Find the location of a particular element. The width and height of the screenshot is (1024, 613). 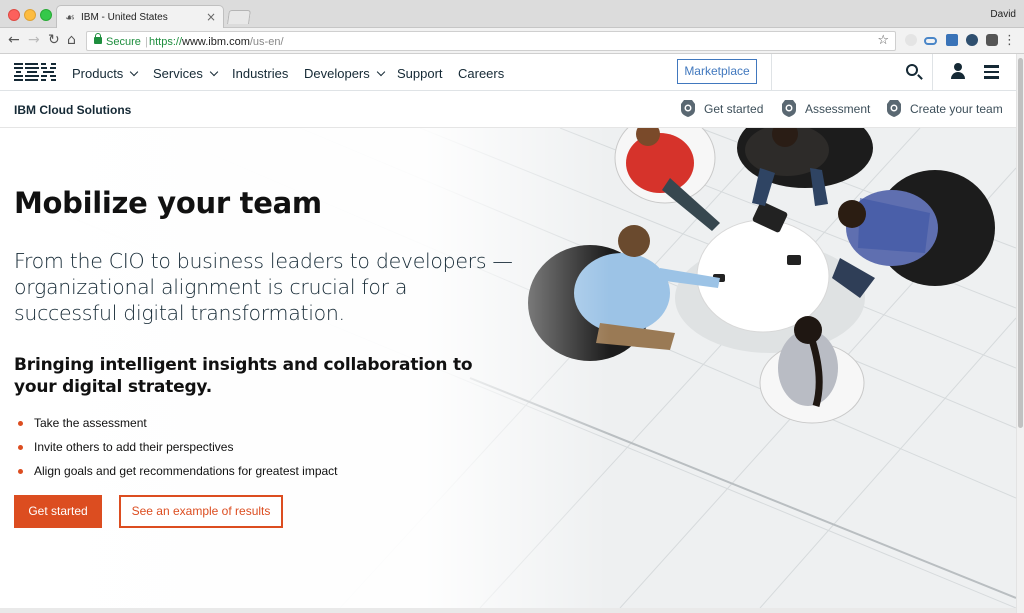

hamburger-menu-icon is located at coordinates (991, 72).